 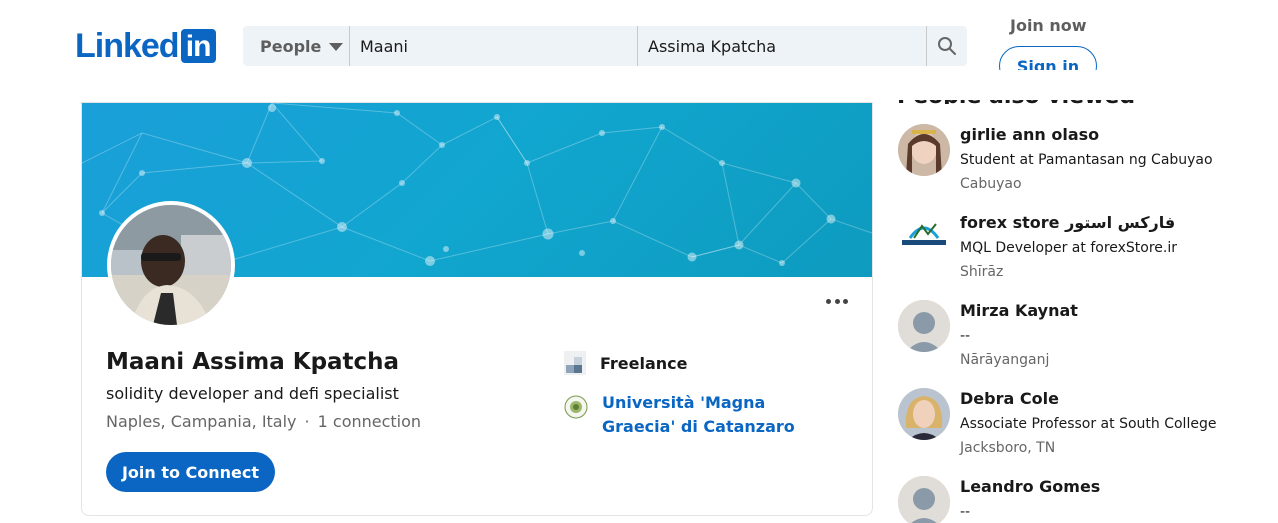 What do you see at coordinates (576, 407) in the screenshot?
I see `school-logo-icon` at bounding box center [576, 407].